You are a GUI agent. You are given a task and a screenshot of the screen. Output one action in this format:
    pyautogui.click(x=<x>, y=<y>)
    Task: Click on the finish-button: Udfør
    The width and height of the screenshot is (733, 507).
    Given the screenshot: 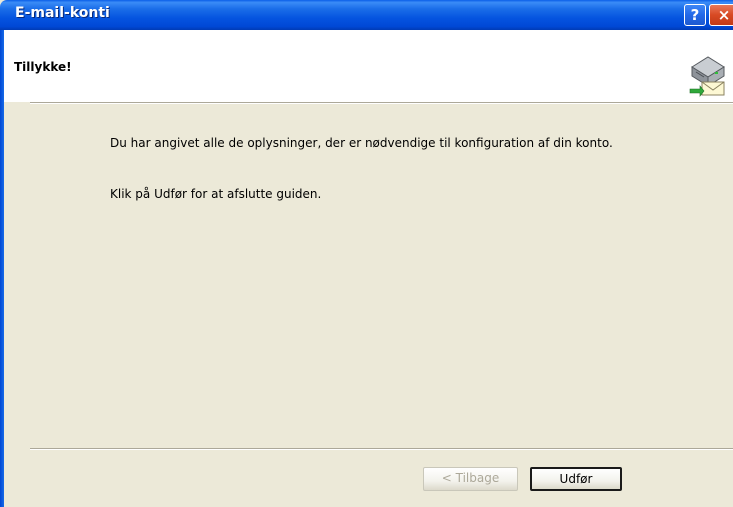 What is the action you would take?
    pyautogui.click(x=576, y=479)
    